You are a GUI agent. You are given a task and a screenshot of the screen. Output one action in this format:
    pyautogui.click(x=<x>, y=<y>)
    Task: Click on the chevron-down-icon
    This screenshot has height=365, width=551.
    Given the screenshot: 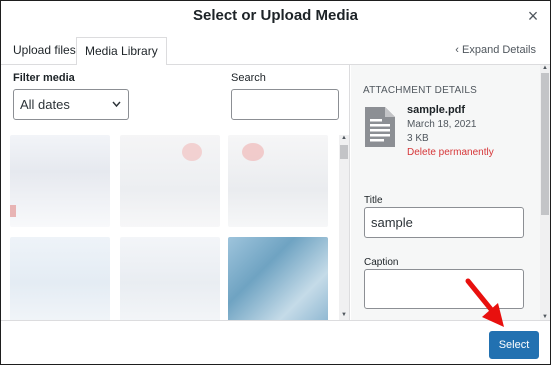 What is the action you would take?
    pyautogui.click(x=116, y=110)
    